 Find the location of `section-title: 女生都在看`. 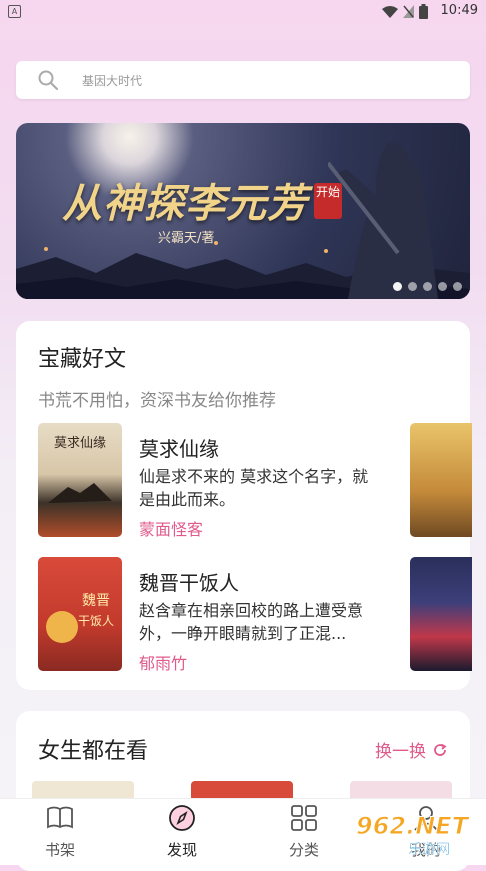

section-title: 女生都在看 is located at coordinates (93, 751).